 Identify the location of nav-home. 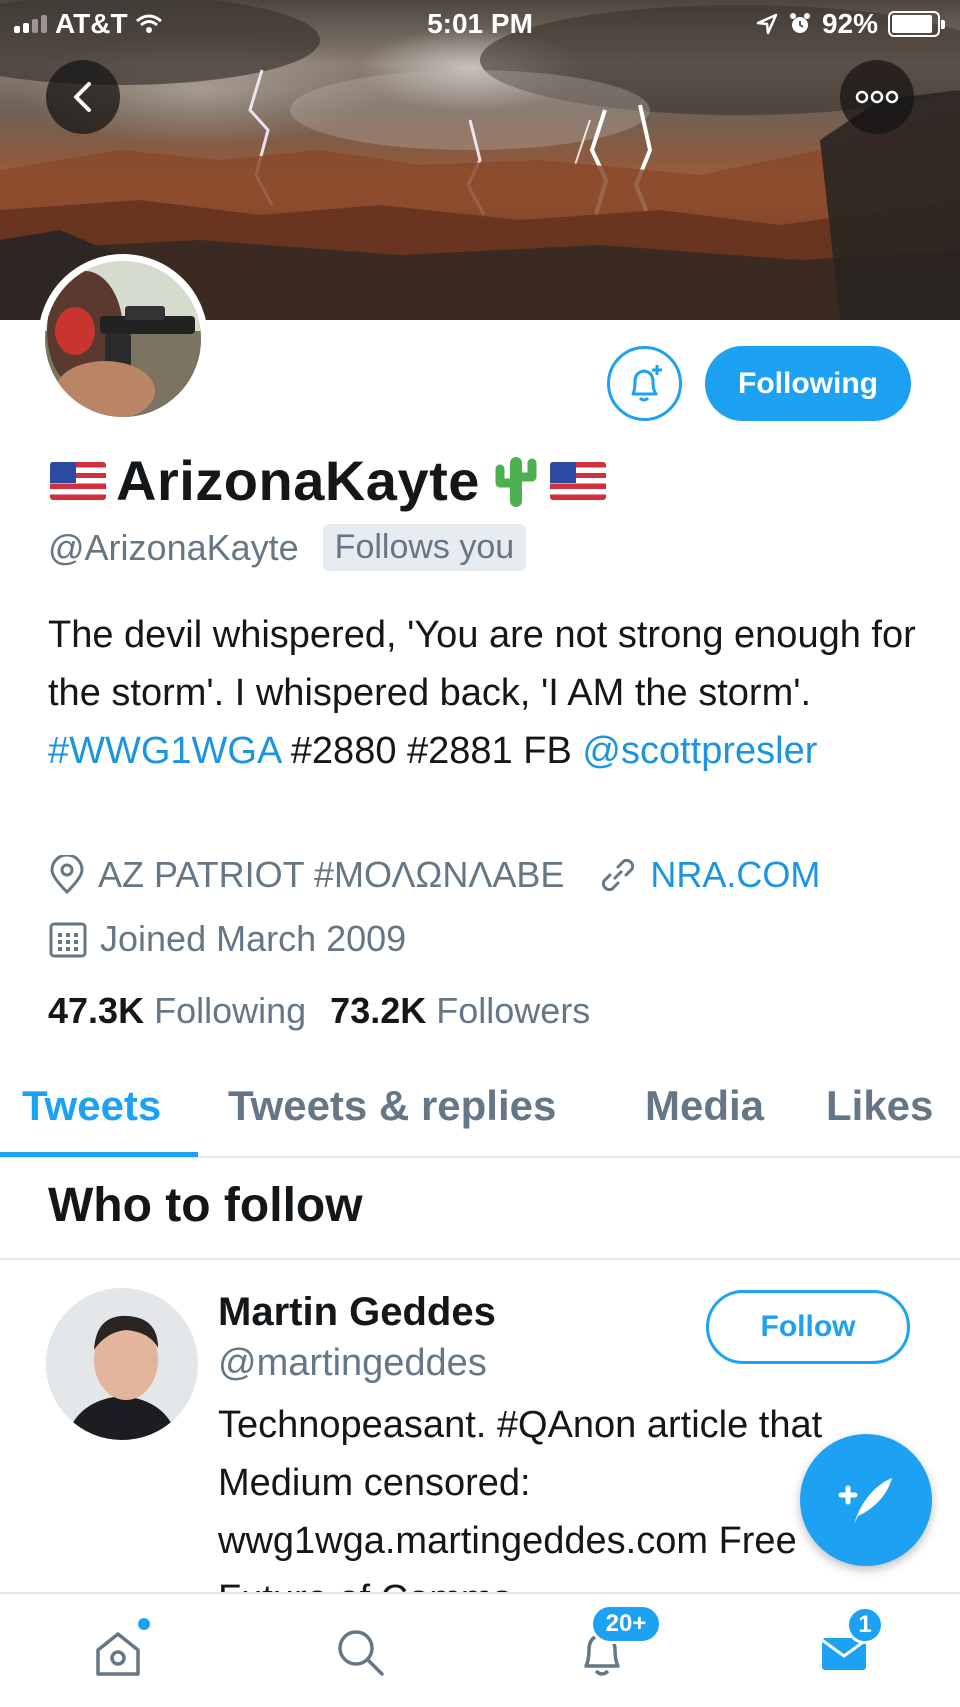
(118, 1652).